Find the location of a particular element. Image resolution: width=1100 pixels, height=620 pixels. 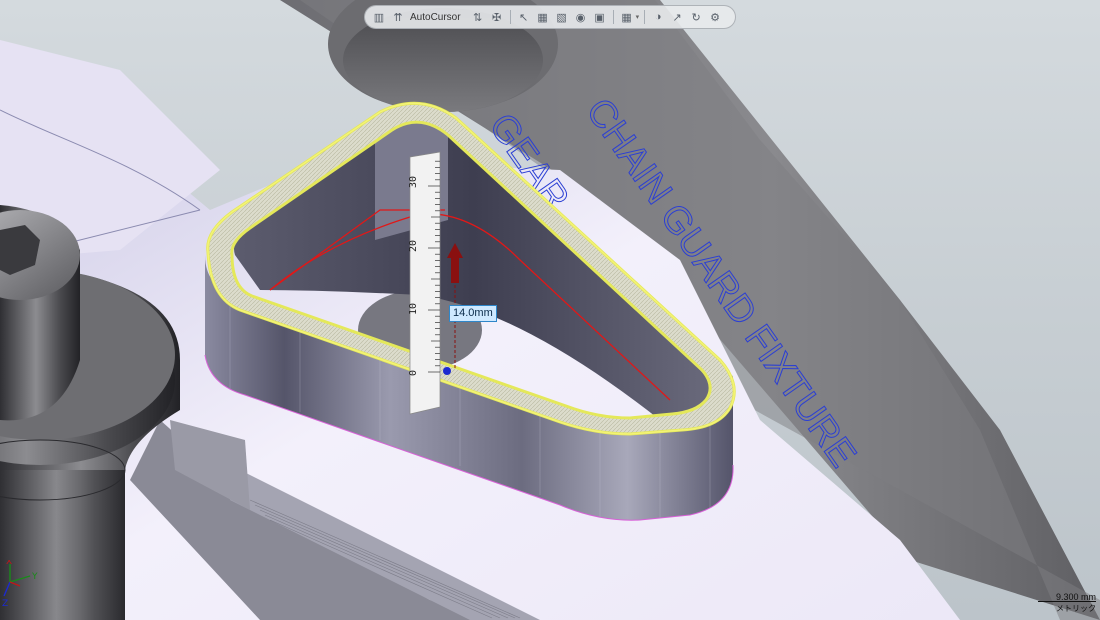

rotate-icon: ↻ is located at coordinates (696, 17).